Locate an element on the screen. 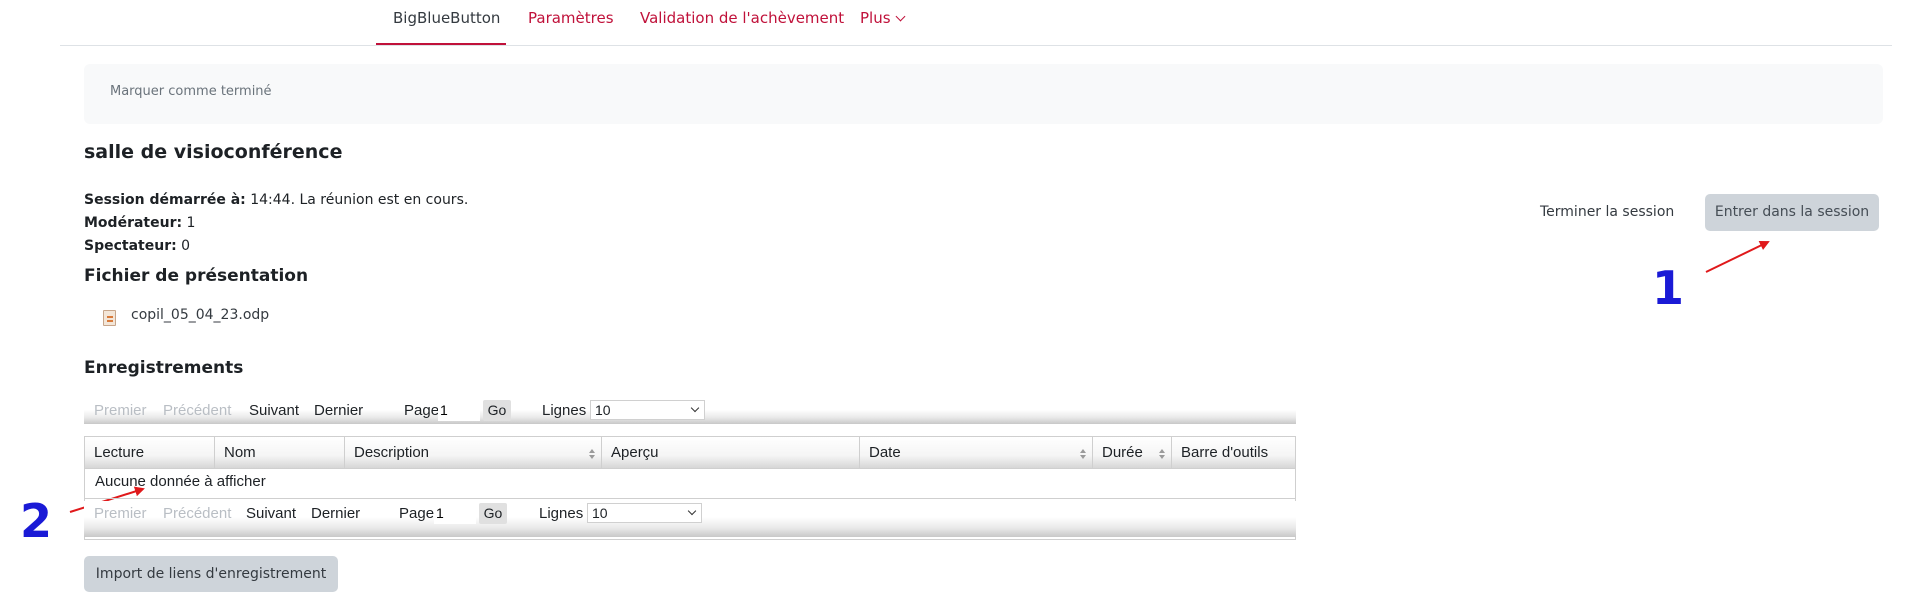  annotation-number-2: 2 is located at coordinates (36, 521).